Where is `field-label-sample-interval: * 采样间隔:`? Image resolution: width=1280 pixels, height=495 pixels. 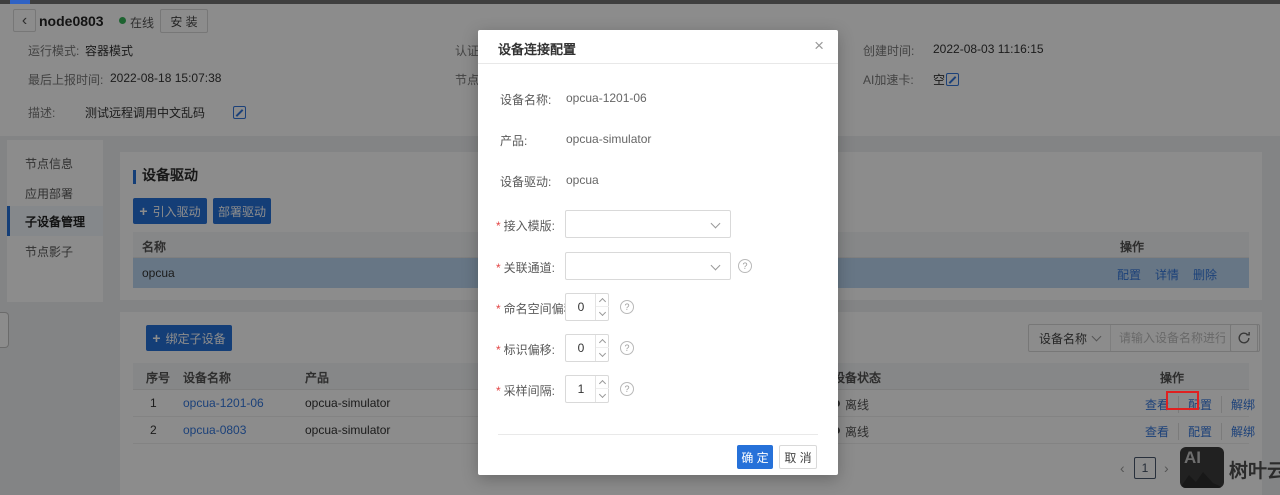 field-label-sample-interval: * 采样间隔: is located at coordinates (526, 391).